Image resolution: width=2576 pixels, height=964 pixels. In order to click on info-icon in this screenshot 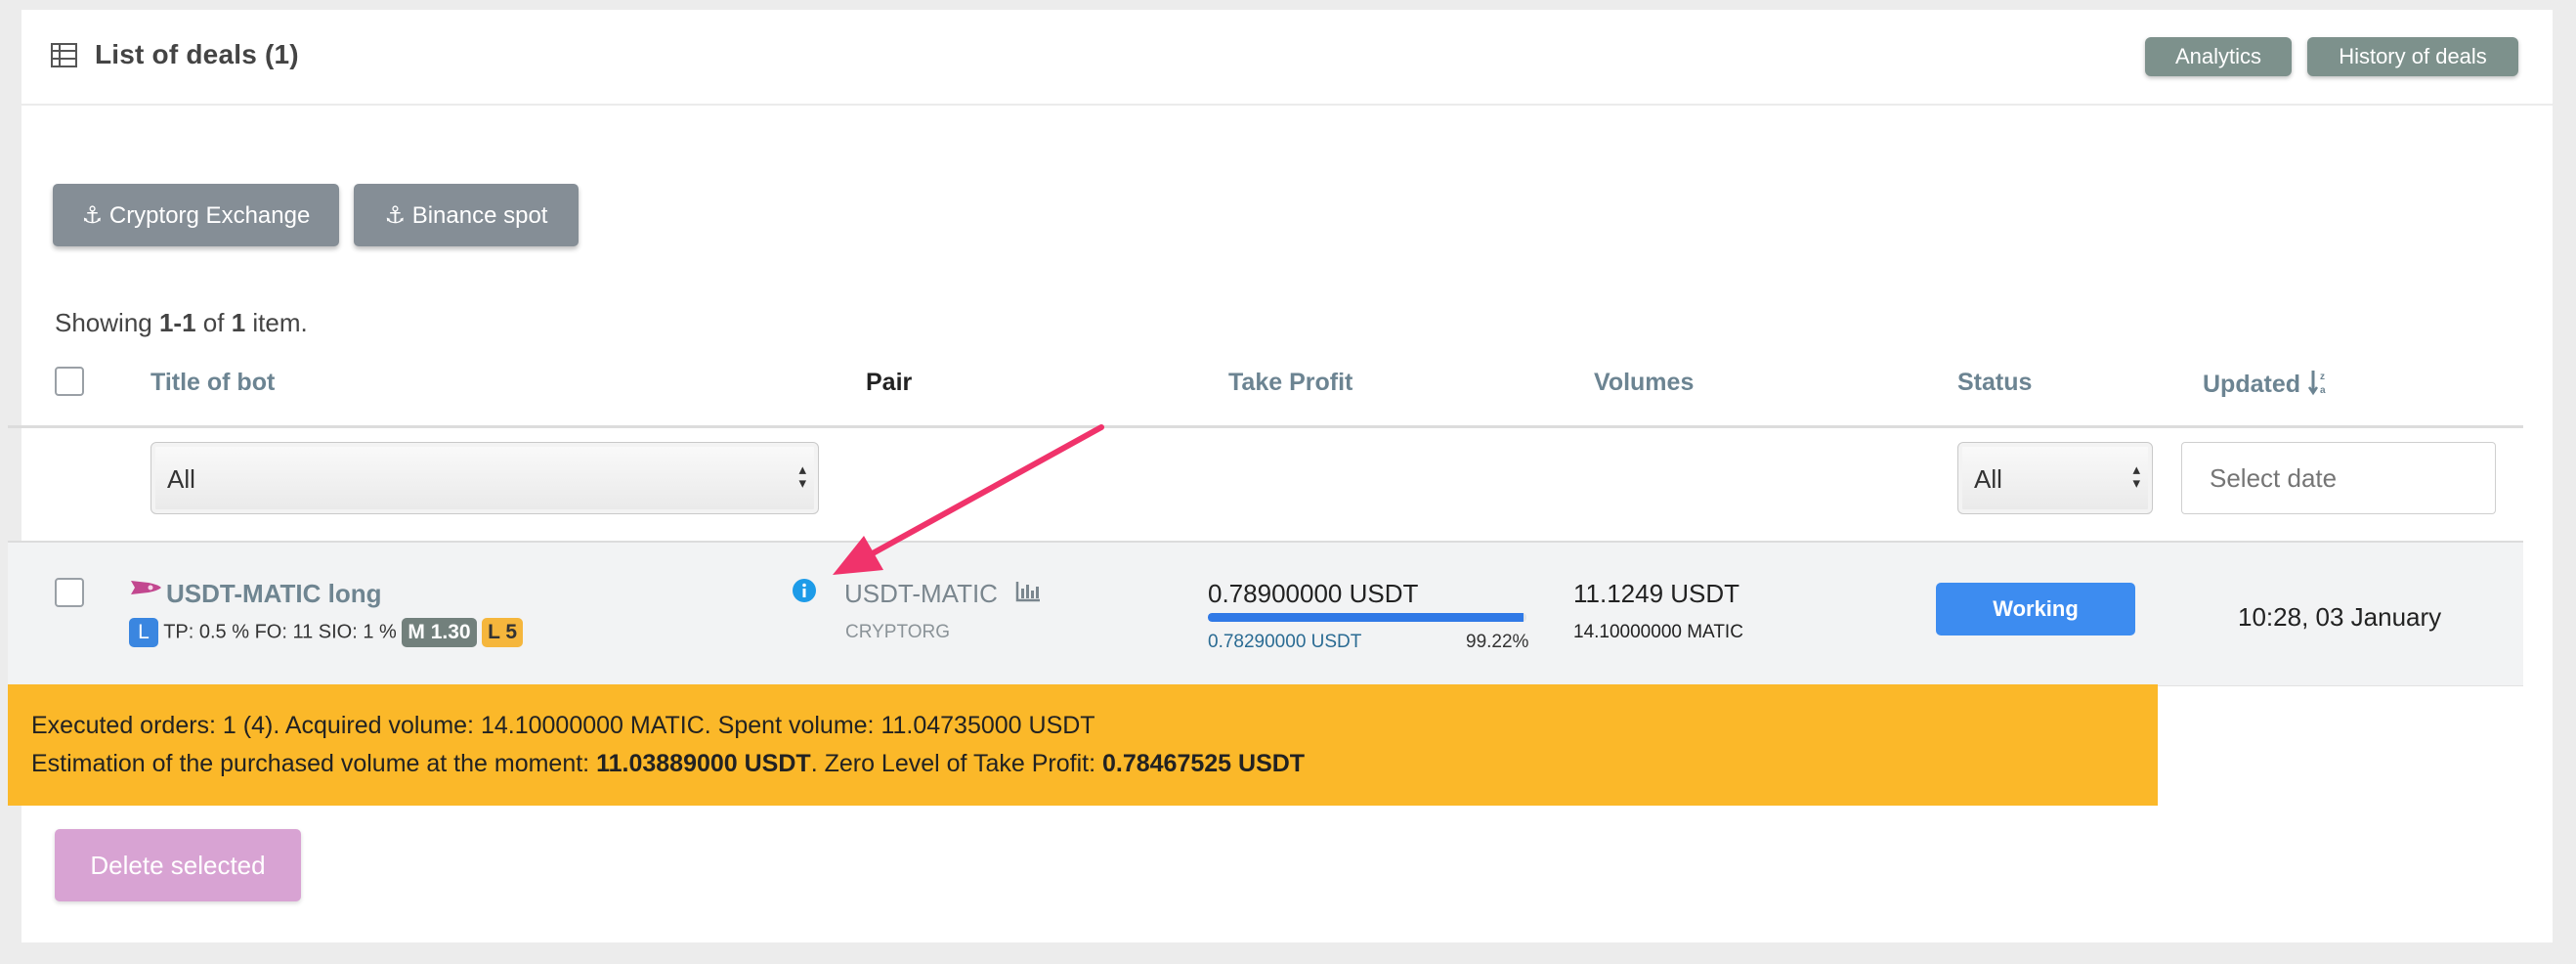, I will do `click(805, 590)`.